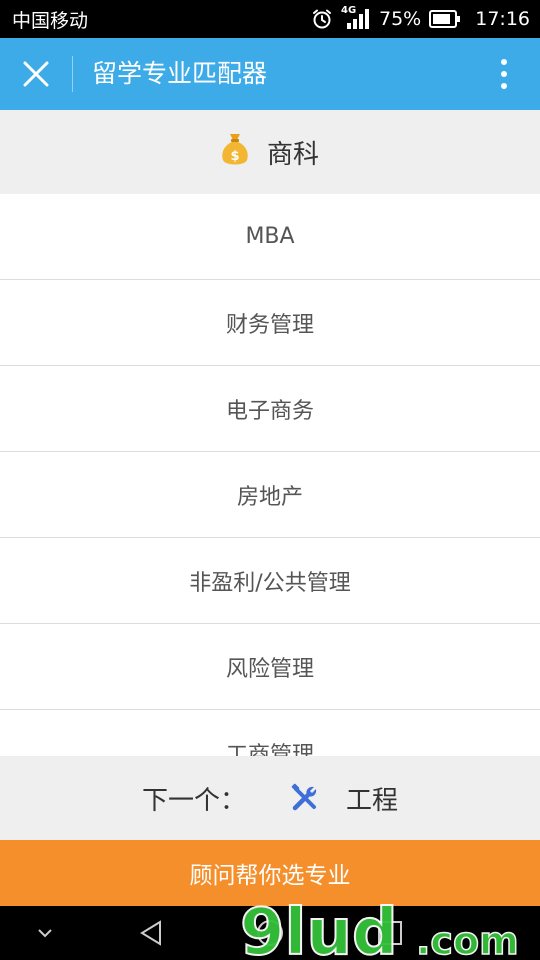 This screenshot has width=540, height=960. Describe the element at coordinates (322, 19) in the screenshot. I see `alarm-icon` at that location.